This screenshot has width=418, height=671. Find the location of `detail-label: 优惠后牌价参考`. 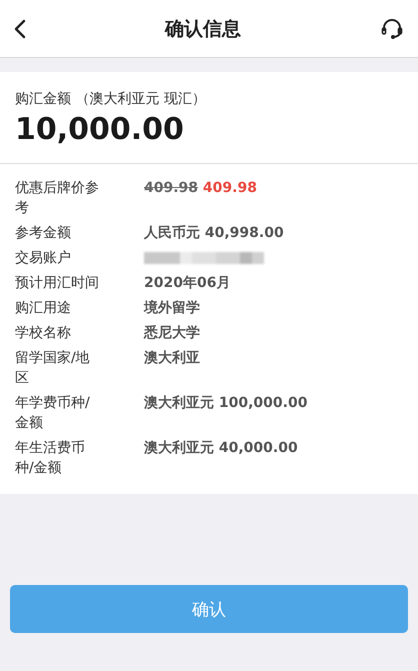

detail-label: 优惠后牌价参考 is located at coordinates (57, 198).